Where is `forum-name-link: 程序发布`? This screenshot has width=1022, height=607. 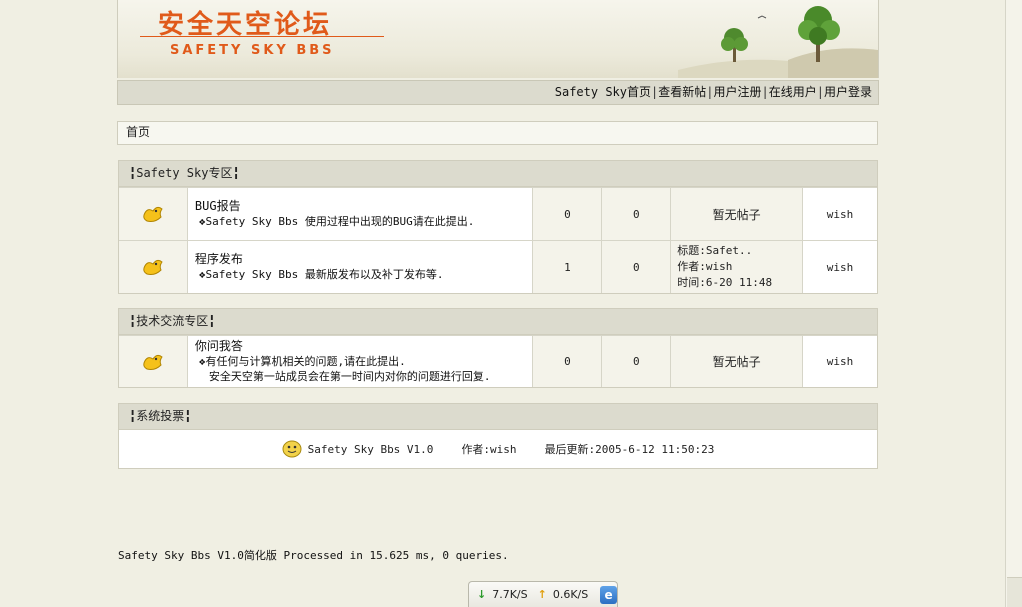 forum-name-link: 程序发布 is located at coordinates (319, 259).